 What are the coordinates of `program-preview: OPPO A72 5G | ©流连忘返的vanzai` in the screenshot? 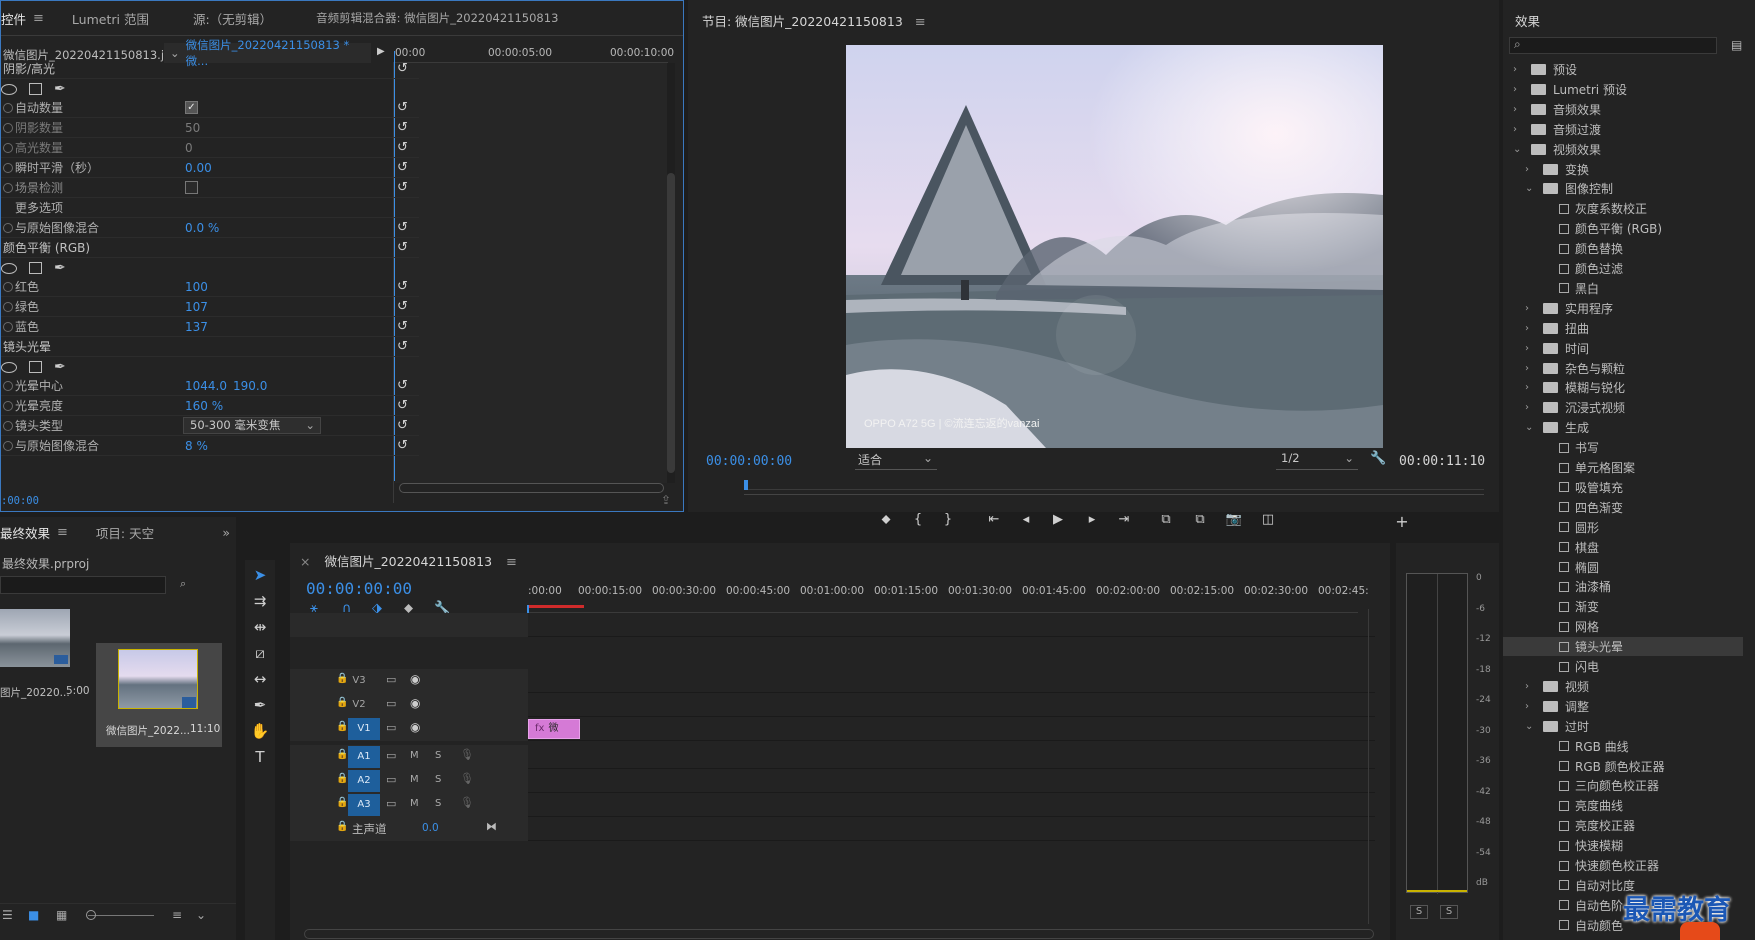 It's located at (1114, 246).